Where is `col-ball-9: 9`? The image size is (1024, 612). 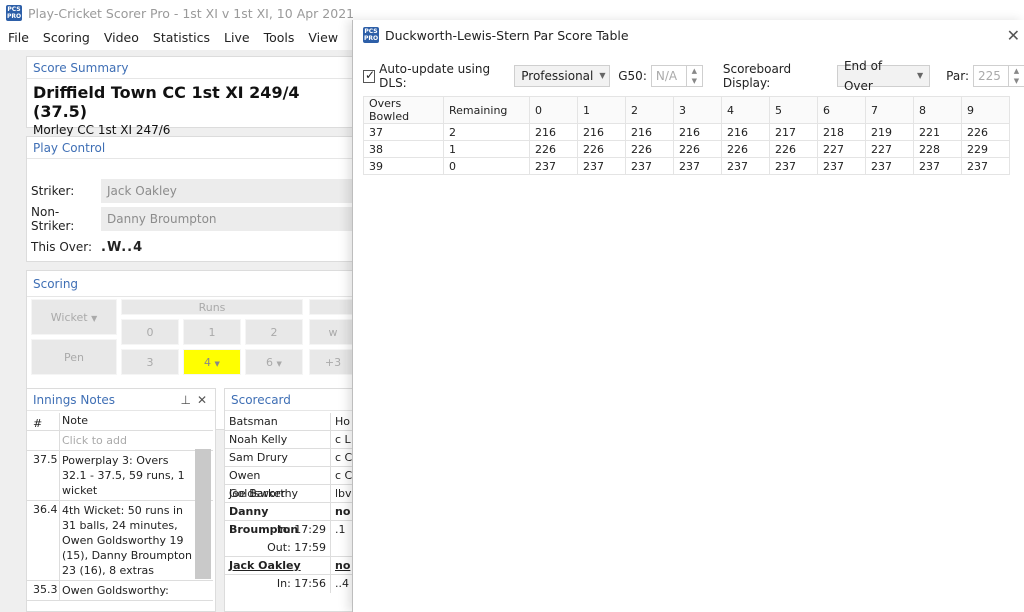
col-ball-9: 9 is located at coordinates (985, 110).